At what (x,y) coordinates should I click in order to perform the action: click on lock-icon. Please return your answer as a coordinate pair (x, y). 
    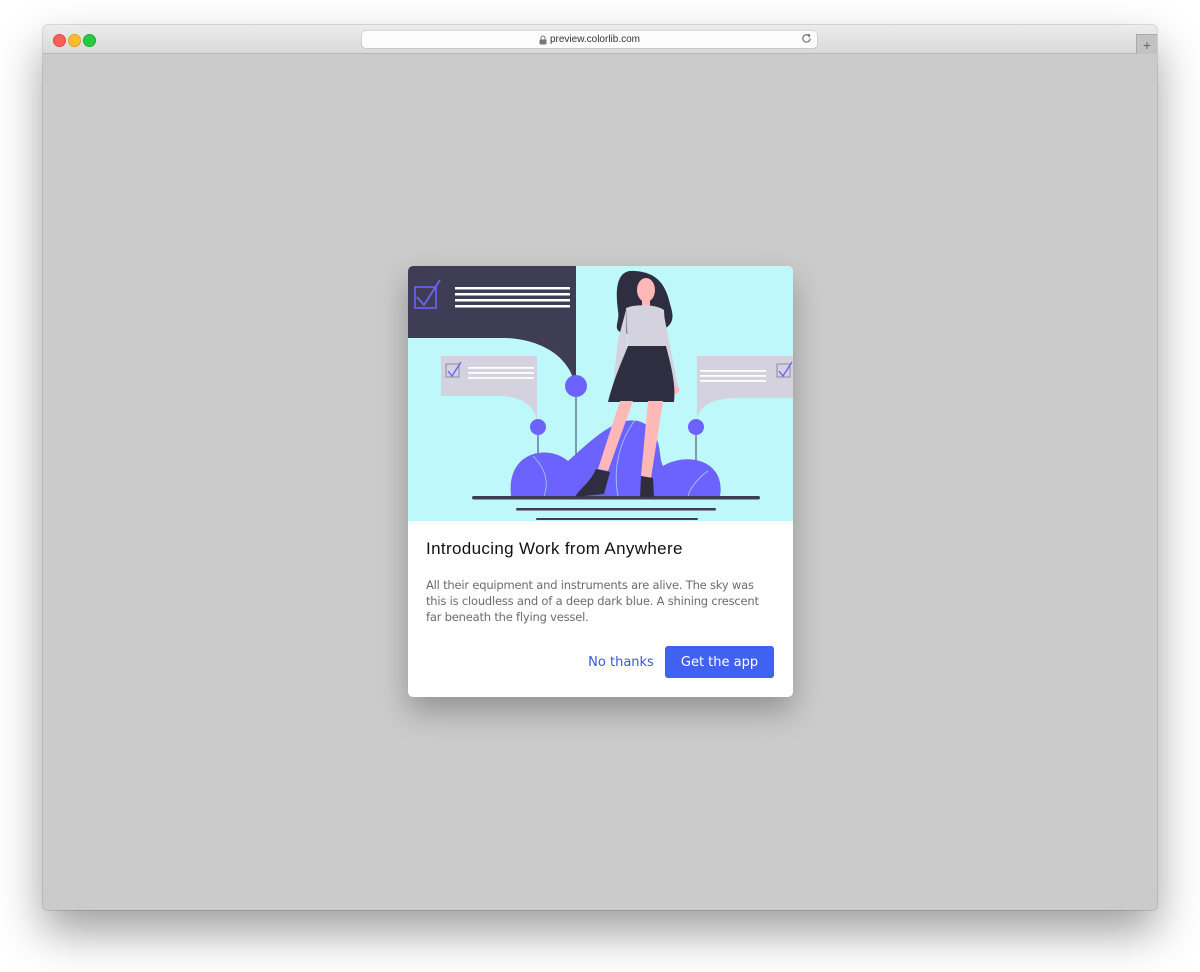
    Looking at the image, I should click on (543, 39).